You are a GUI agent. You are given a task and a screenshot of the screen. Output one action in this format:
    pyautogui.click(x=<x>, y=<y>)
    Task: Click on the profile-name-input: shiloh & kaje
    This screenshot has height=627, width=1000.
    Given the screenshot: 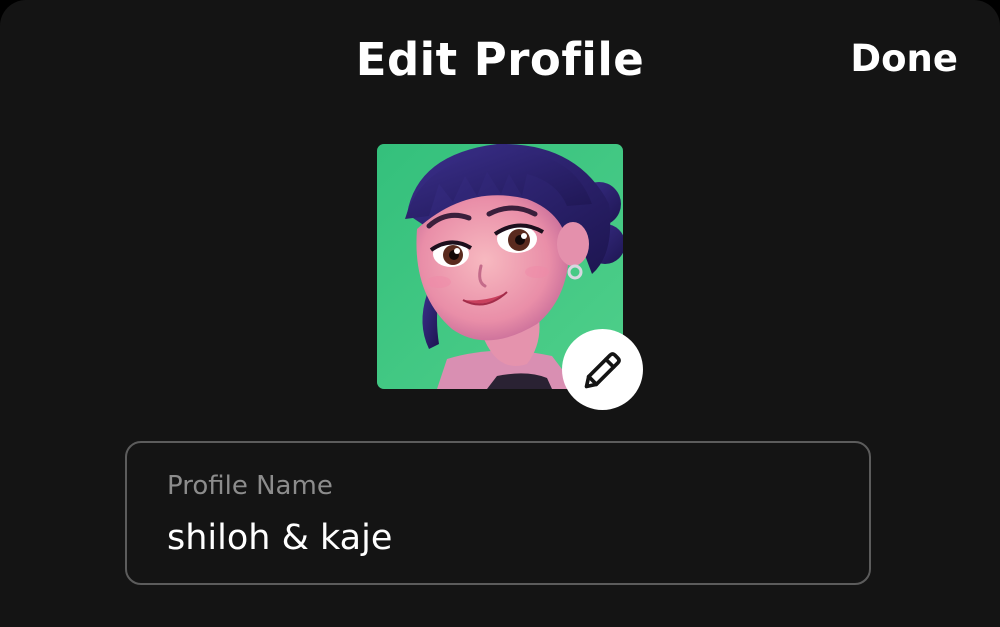 What is the action you would take?
    pyautogui.click(x=279, y=538)
    